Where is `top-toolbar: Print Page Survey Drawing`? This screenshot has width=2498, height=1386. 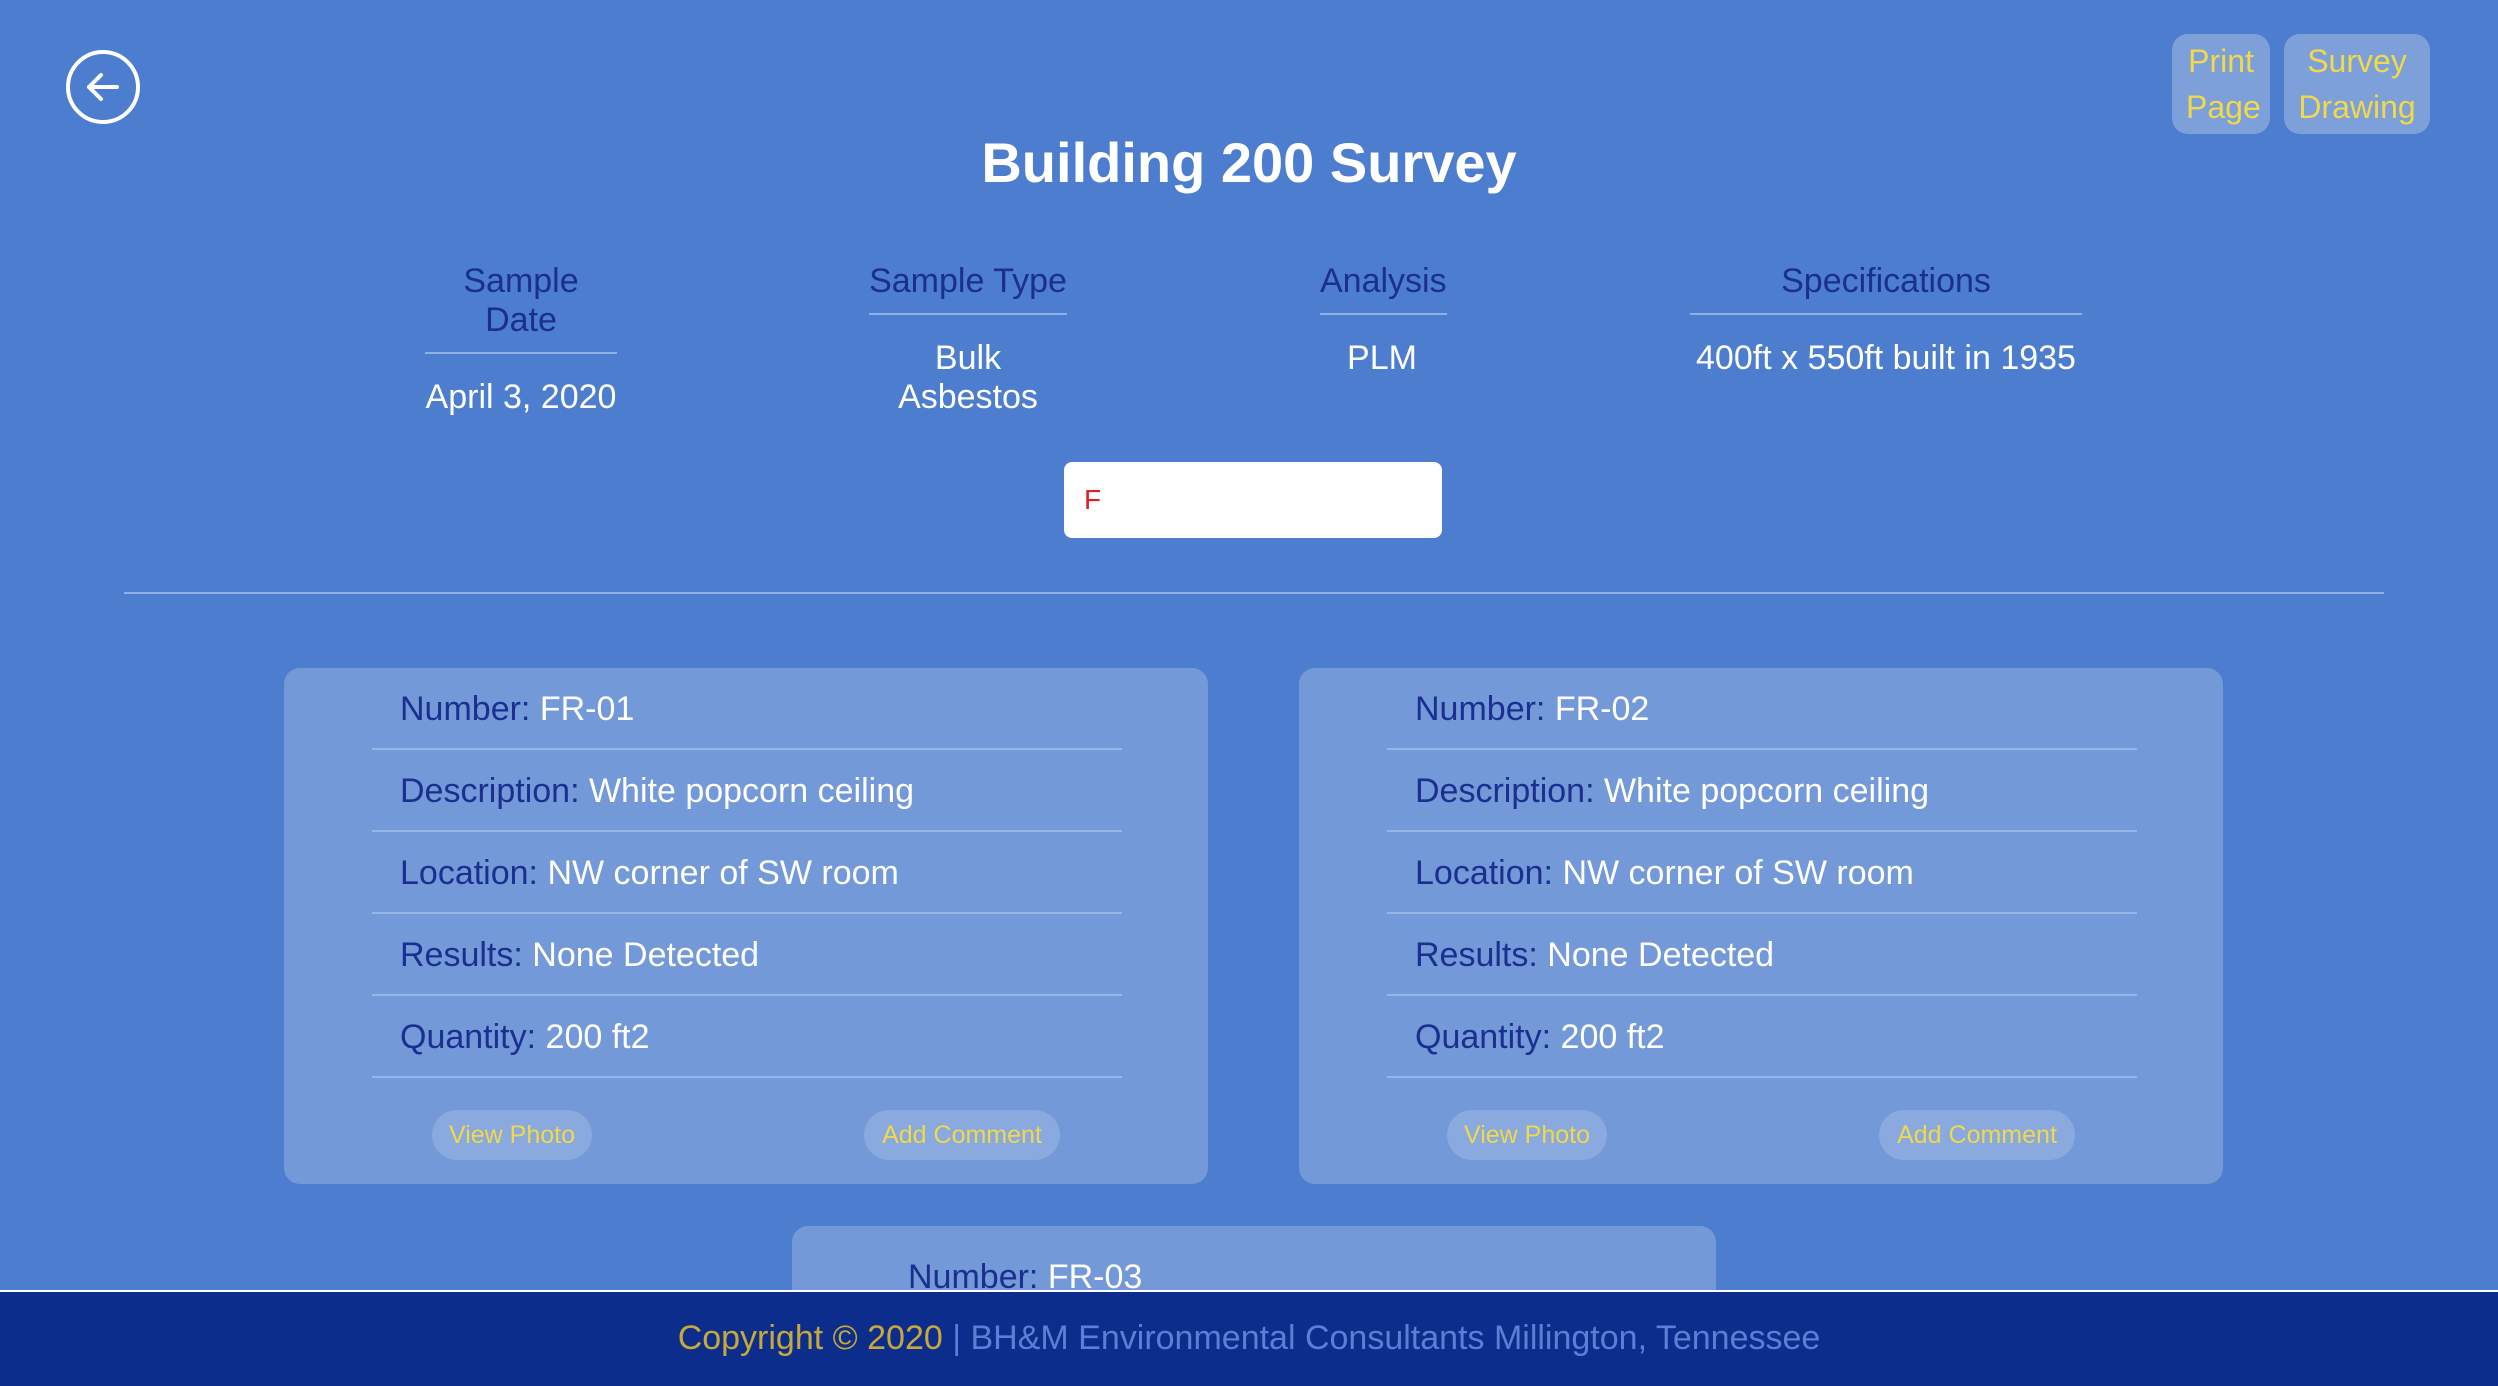
top-toolbar: Print Page Survey Drawing is located at coordinates (2301, 84).